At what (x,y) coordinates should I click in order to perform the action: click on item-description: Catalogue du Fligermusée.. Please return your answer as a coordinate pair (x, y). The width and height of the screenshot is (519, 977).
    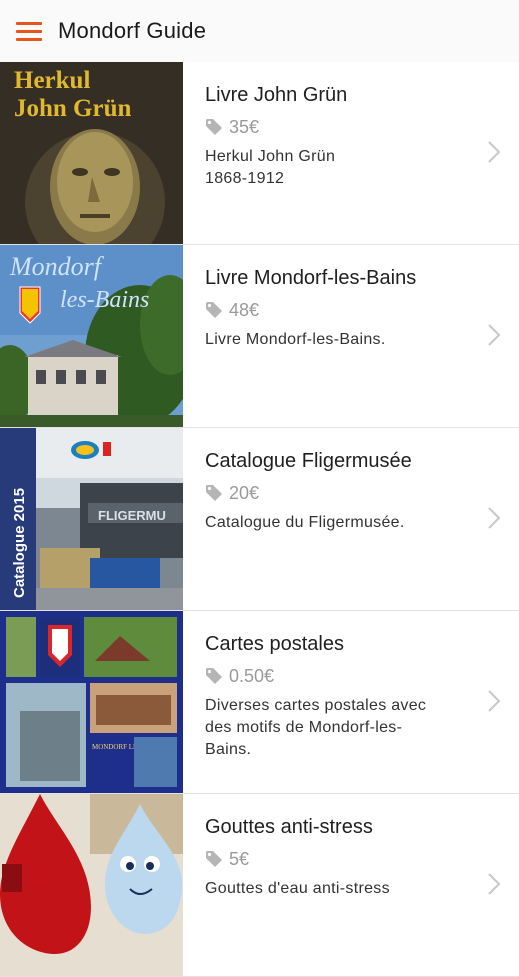
    Looking at the image, I should click on (305, 522).